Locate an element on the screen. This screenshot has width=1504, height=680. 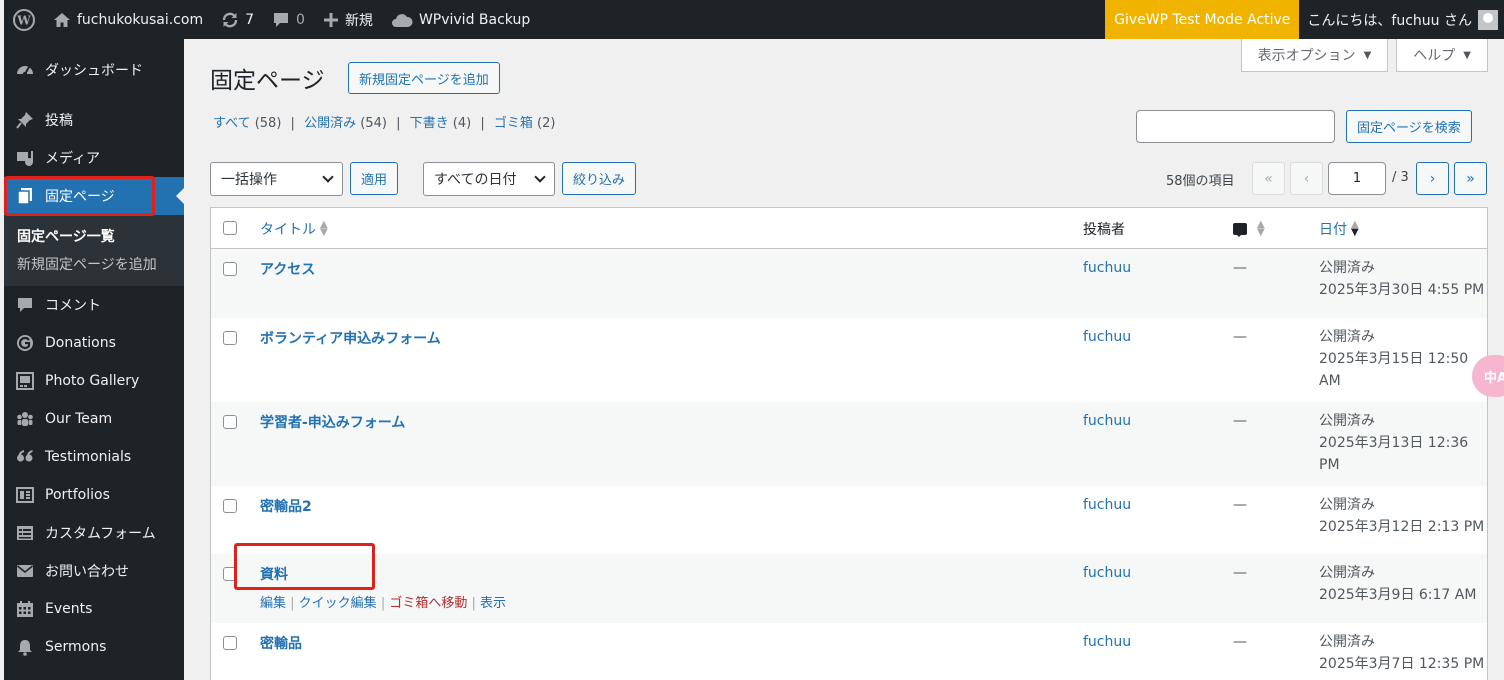
menu-sermons: Sermons is located at coordinates (94, 647).